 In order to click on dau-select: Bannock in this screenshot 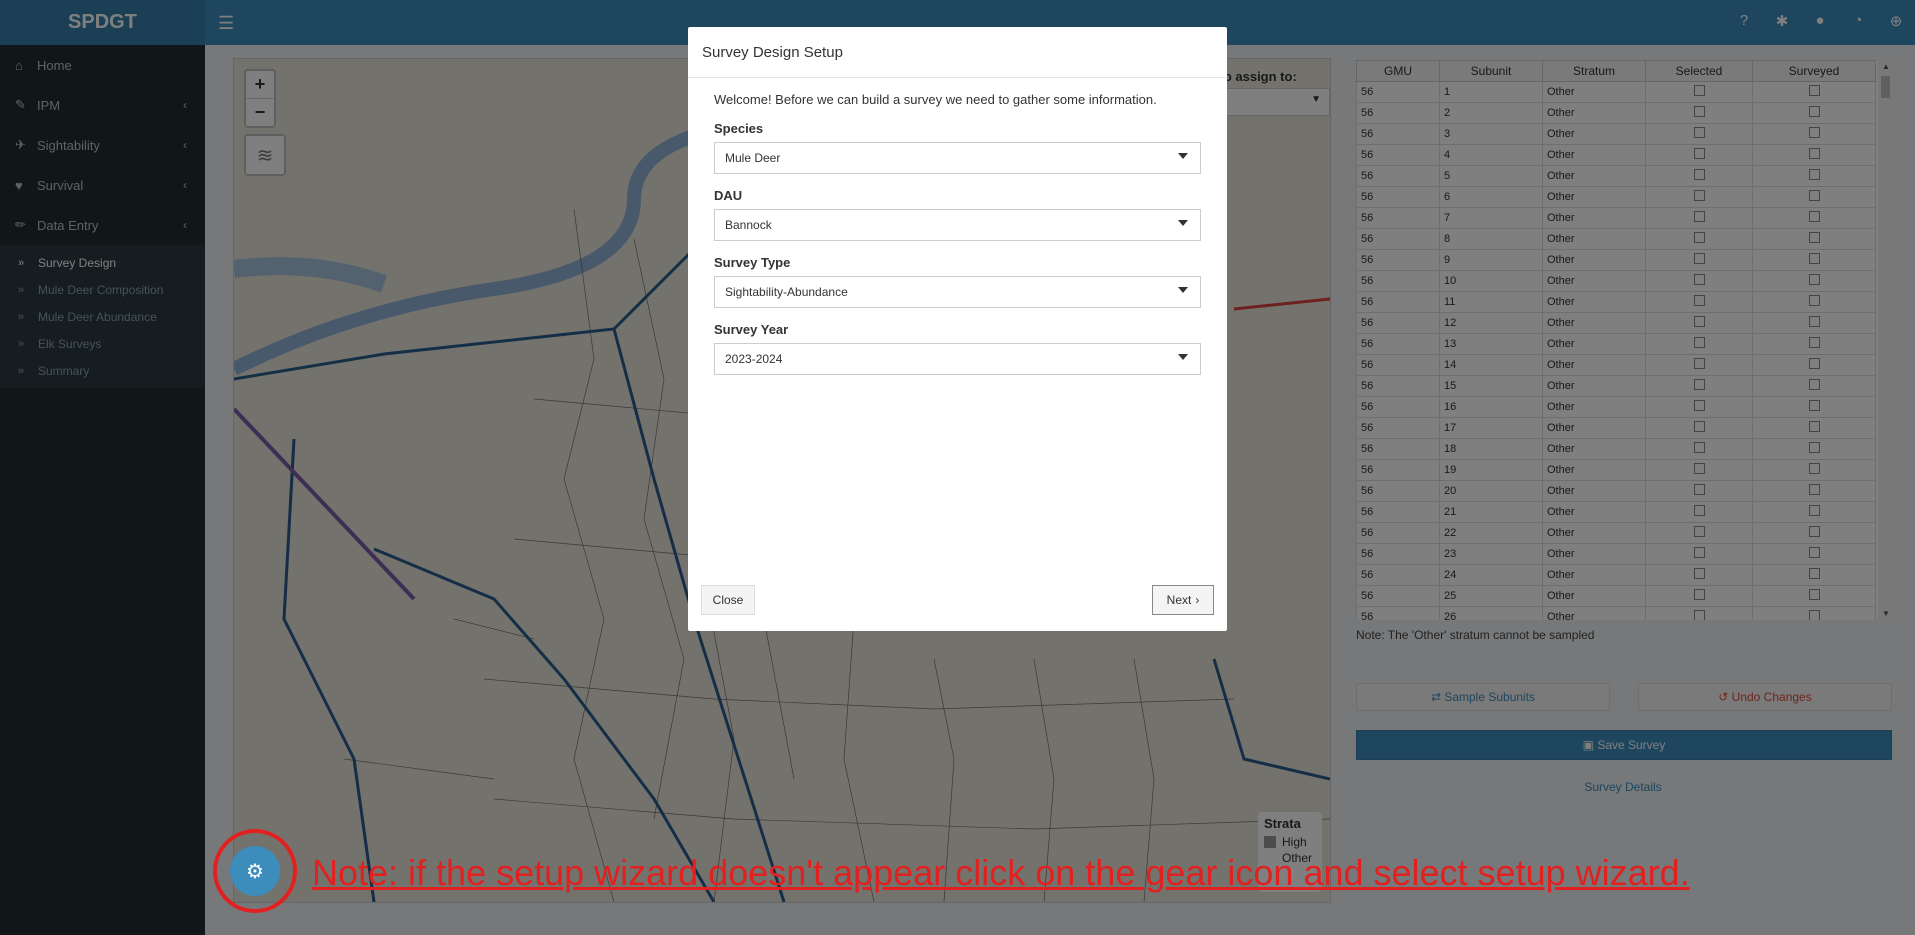, I will do `click(957, 225)`.